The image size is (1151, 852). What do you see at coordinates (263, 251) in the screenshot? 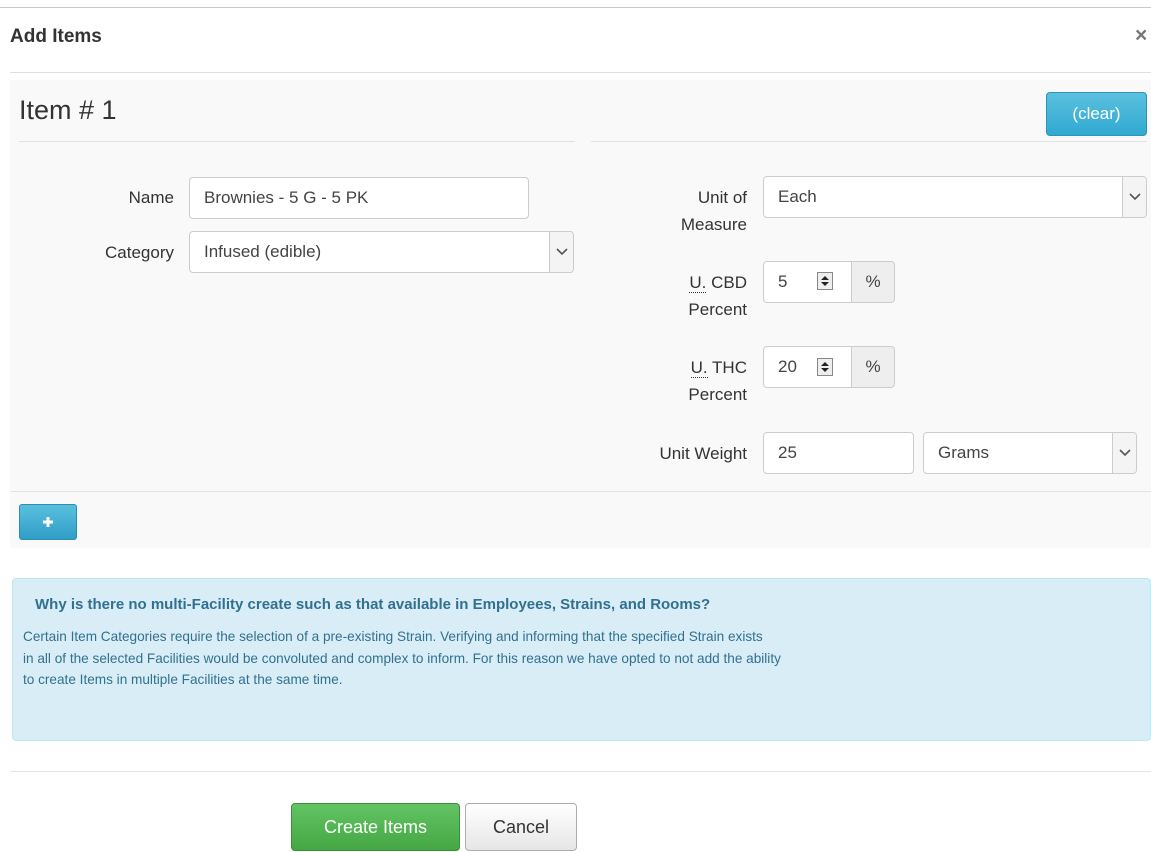
I see `category-value: Infused (edible)` at bounding box center [263, 251].